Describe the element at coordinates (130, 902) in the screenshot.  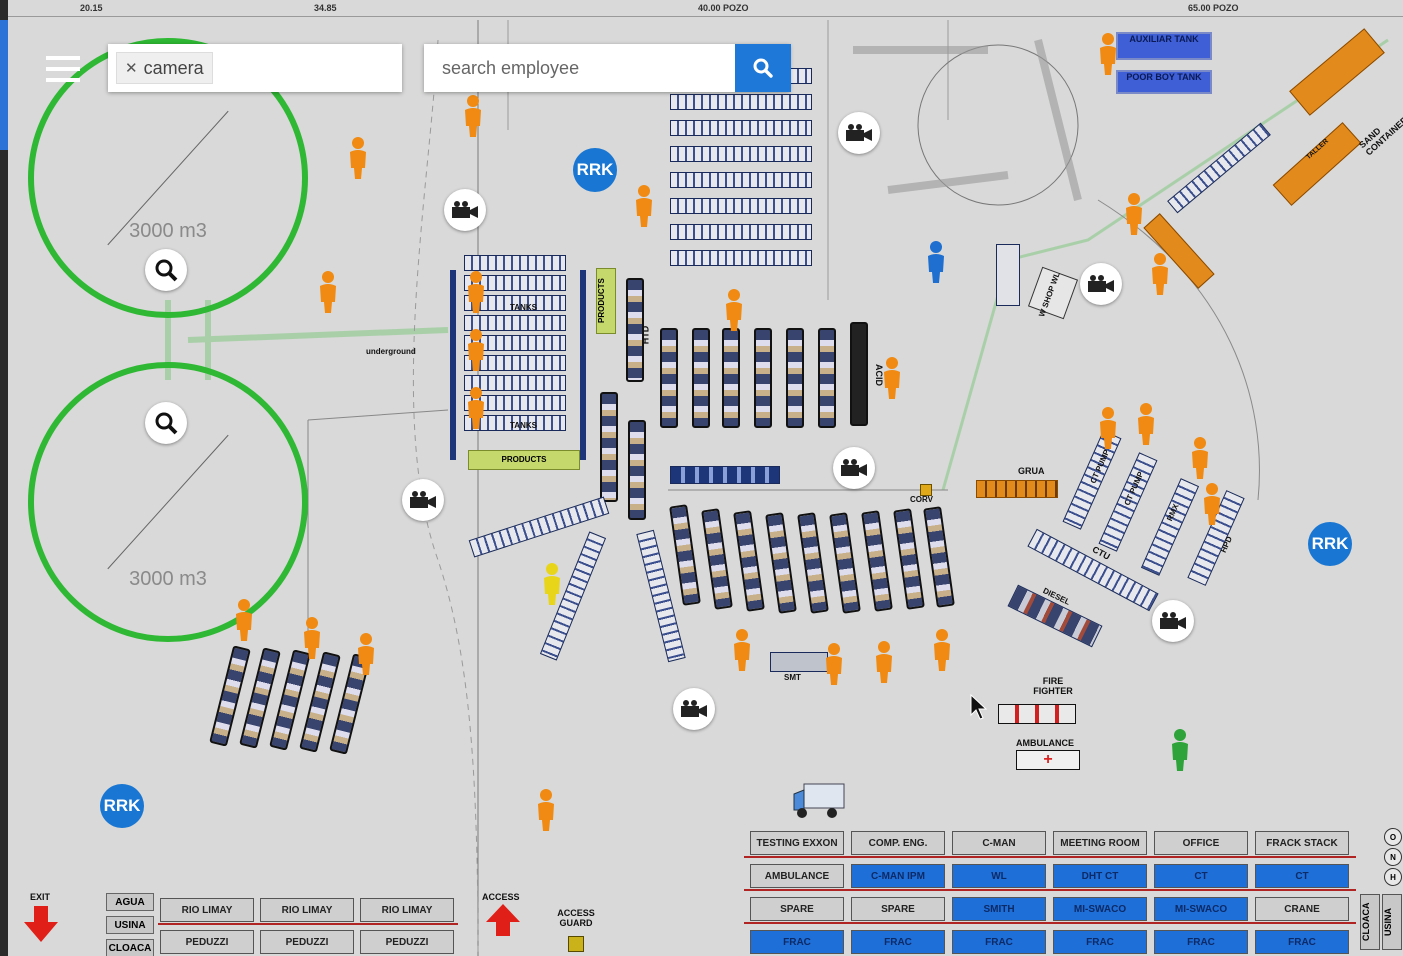
I see `agua-block: AGUA` at that location.